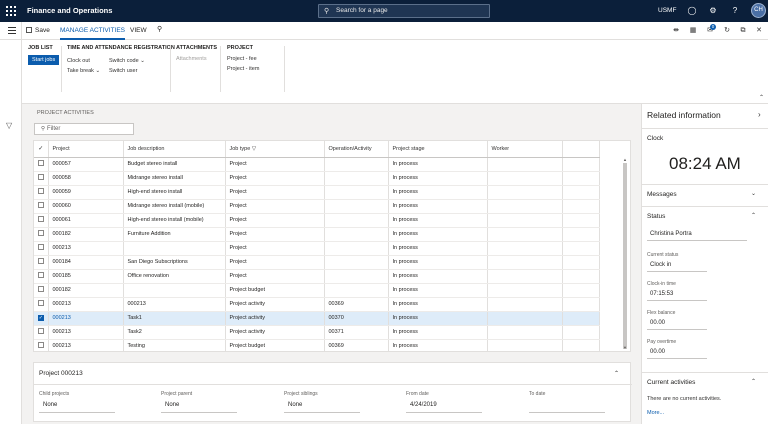 The image size is (768, 424). Describe the element at coordinates (356, 318) in the screenshot. I see `cell-operation-activity: 00370` at that location.